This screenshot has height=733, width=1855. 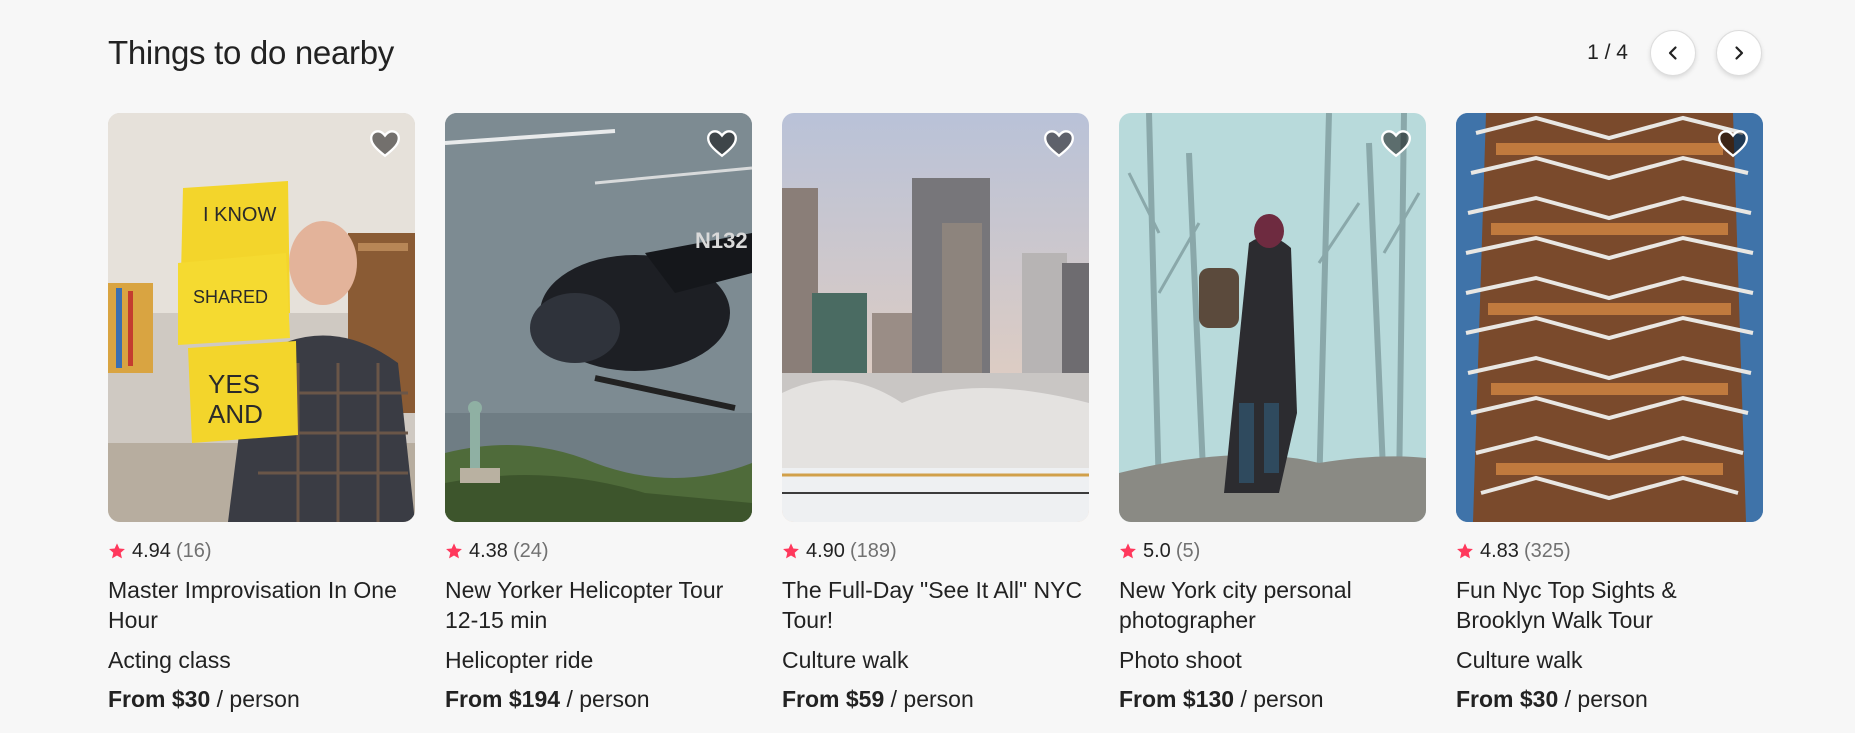 I want to click on rating-score: 4.94, so click(x=151, y=551).